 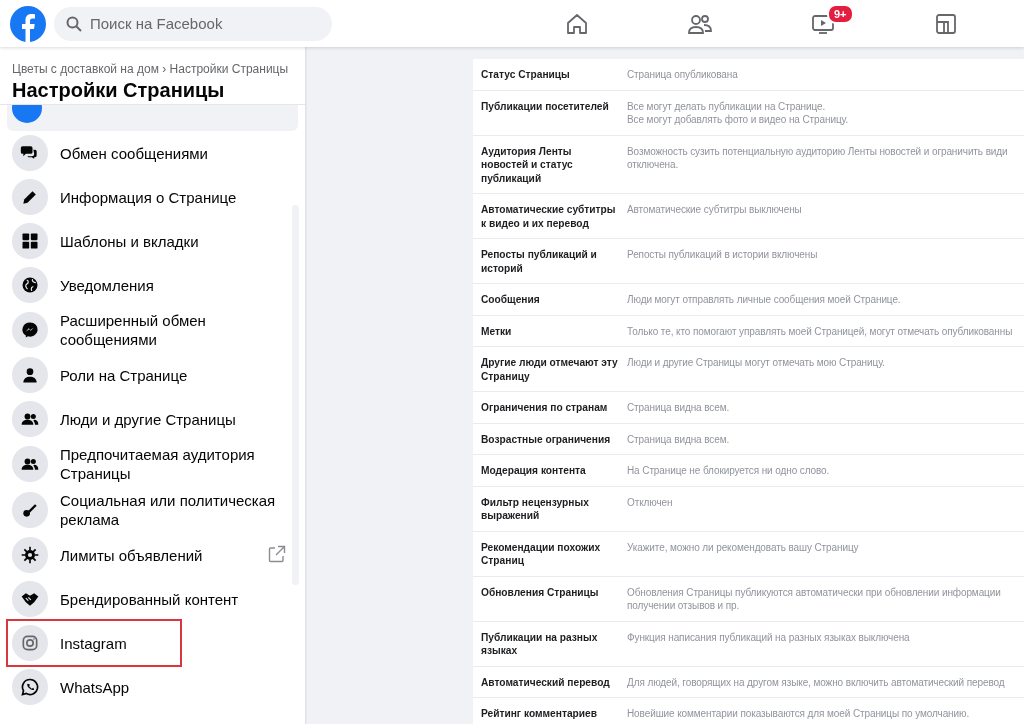 What do you see at coordinates (30, 510) in the screenshot?
I see `key-icon` at bounding box center [30, 510].